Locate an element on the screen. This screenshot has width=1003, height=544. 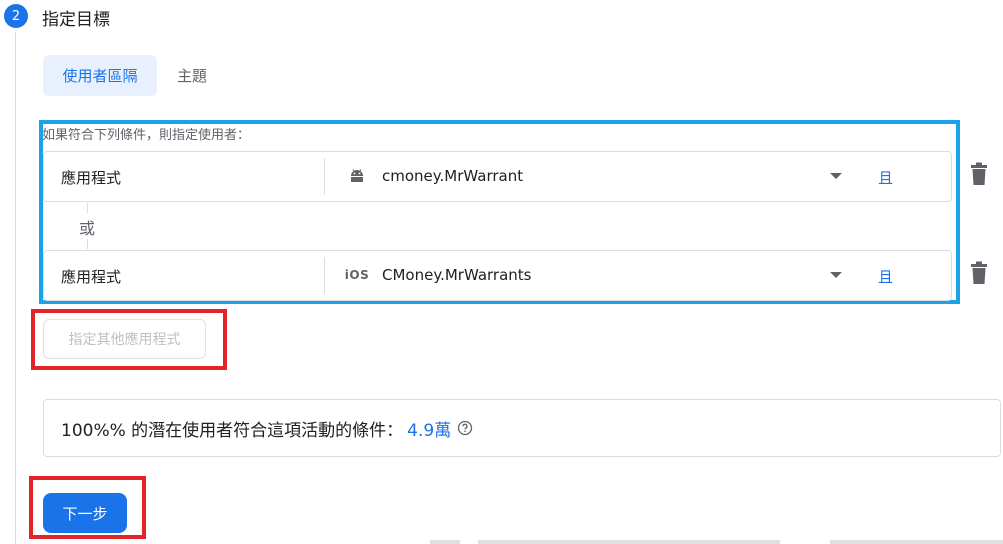
or-label: 或 is located at coordinates (87, 228).